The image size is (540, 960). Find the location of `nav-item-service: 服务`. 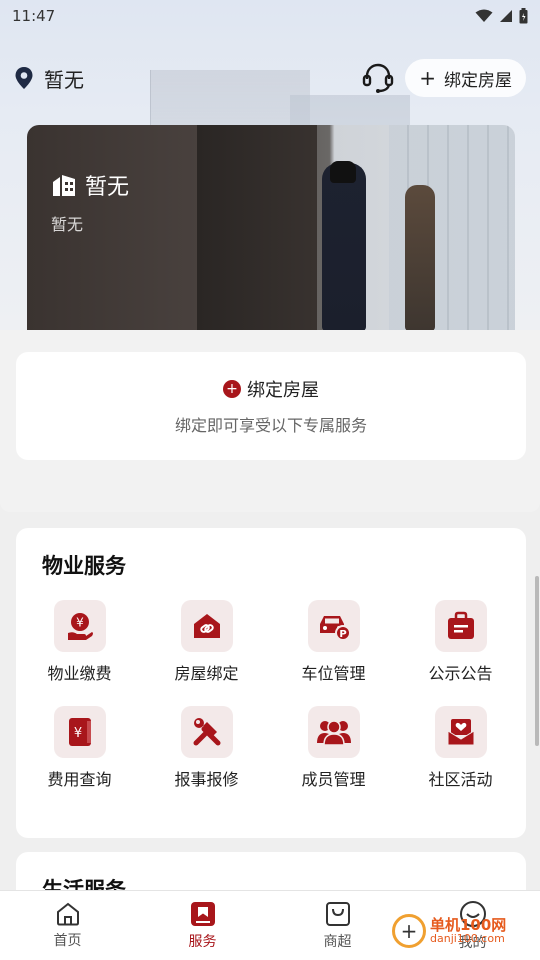

nav-item-service: 服务 is located at coordinates (202, 925).